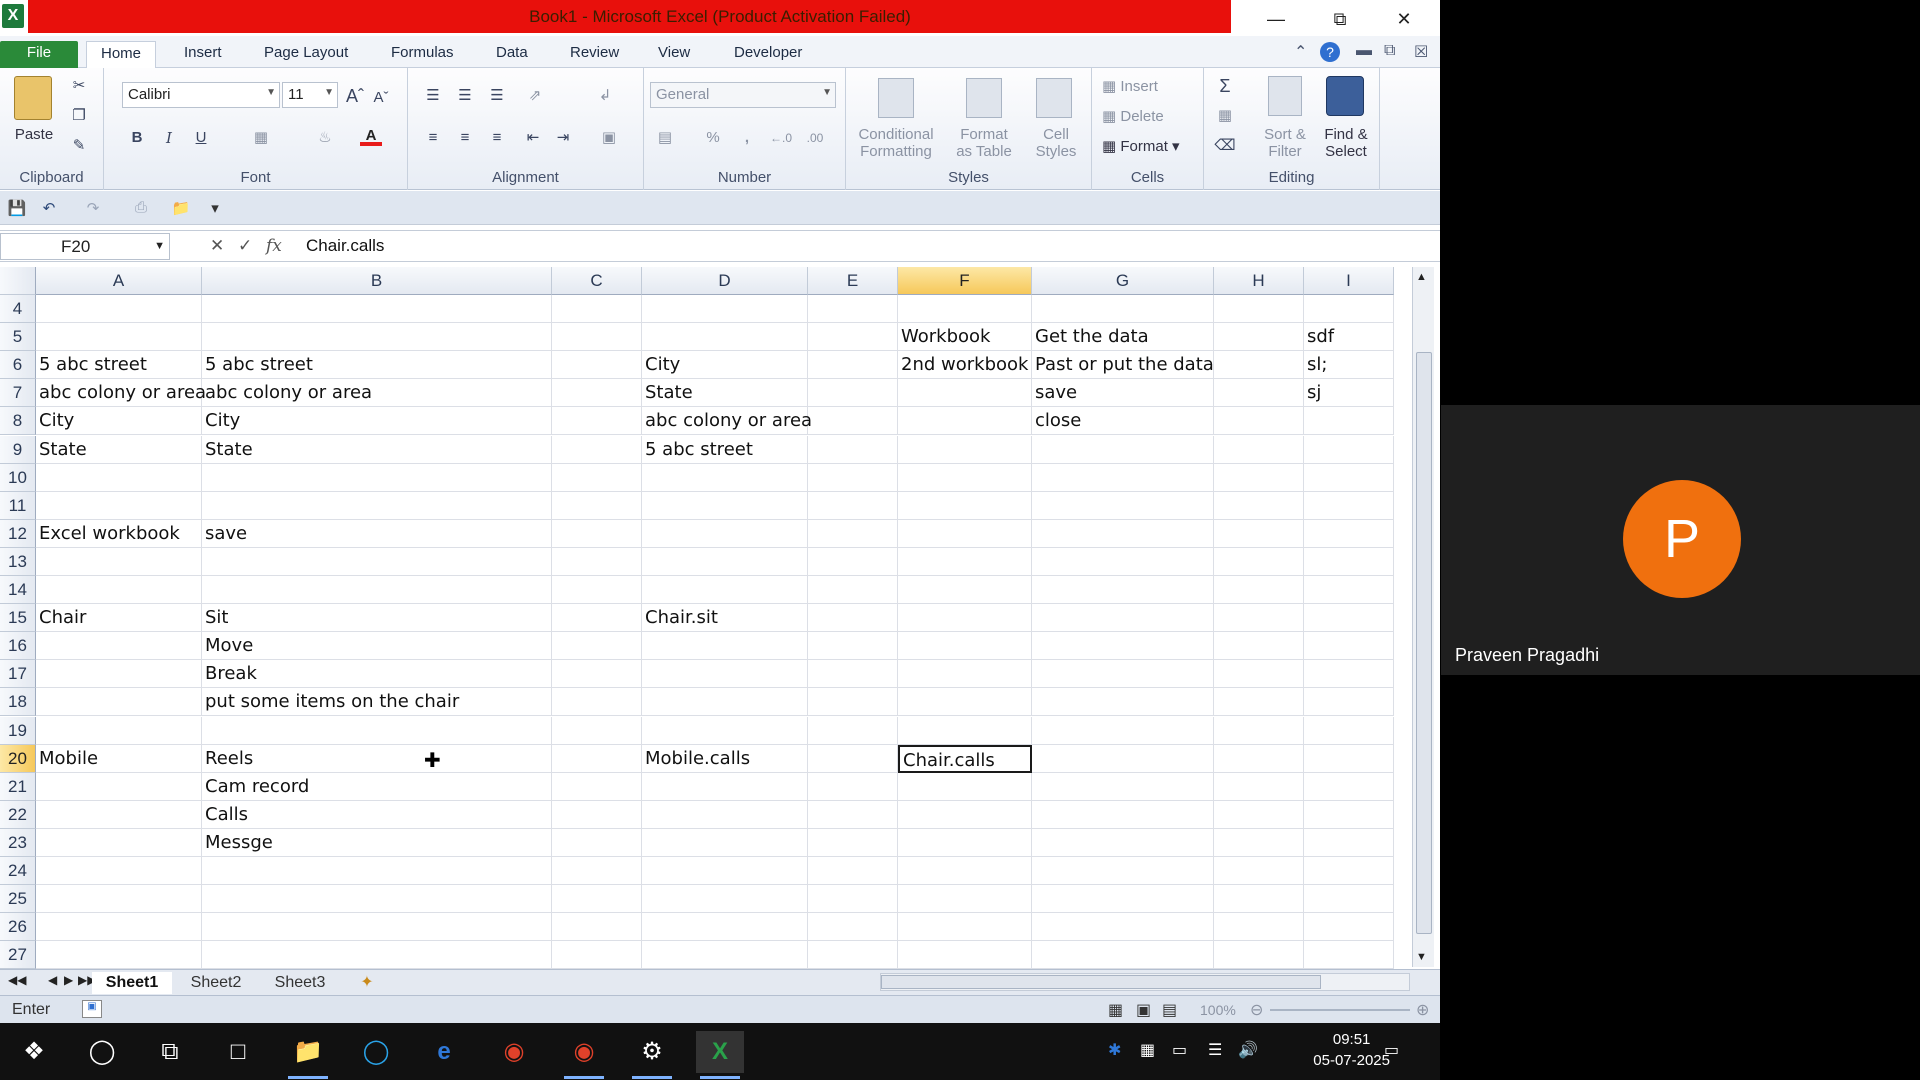 The width and height of the screenshot is (1920, 1080). I want to click on next-sheet-icon: ▶, so click(68, 980).